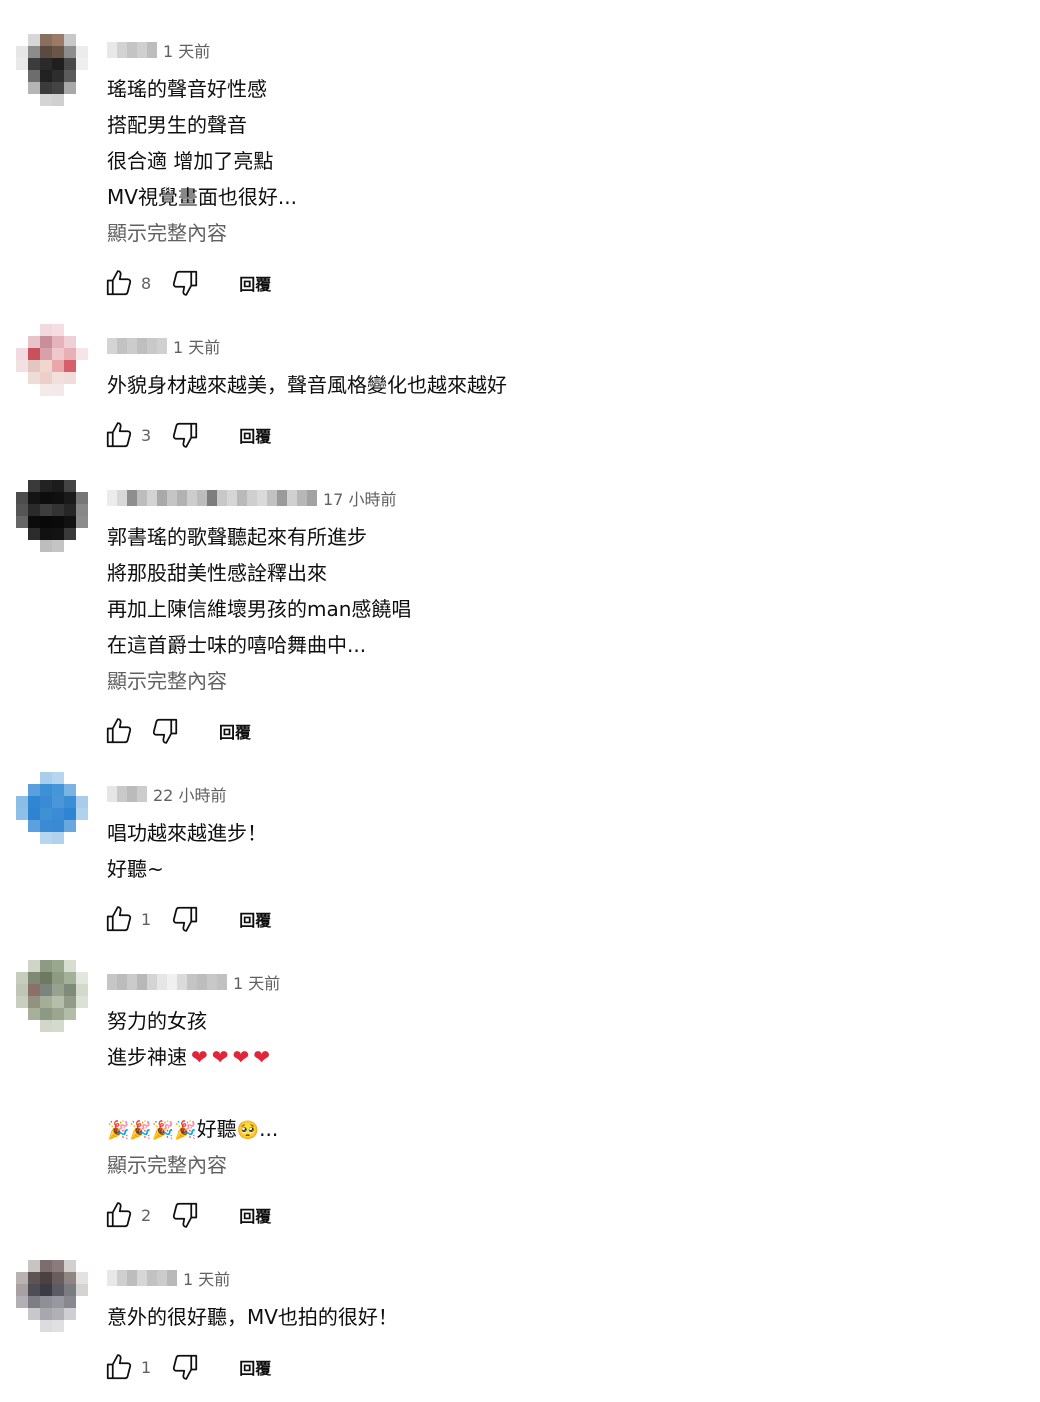  Describe the element at coordinates (557, 1057) in the screenshot. I see `comment-line: 進步神速 ❤ ❤ ❤ ❤` at that location.